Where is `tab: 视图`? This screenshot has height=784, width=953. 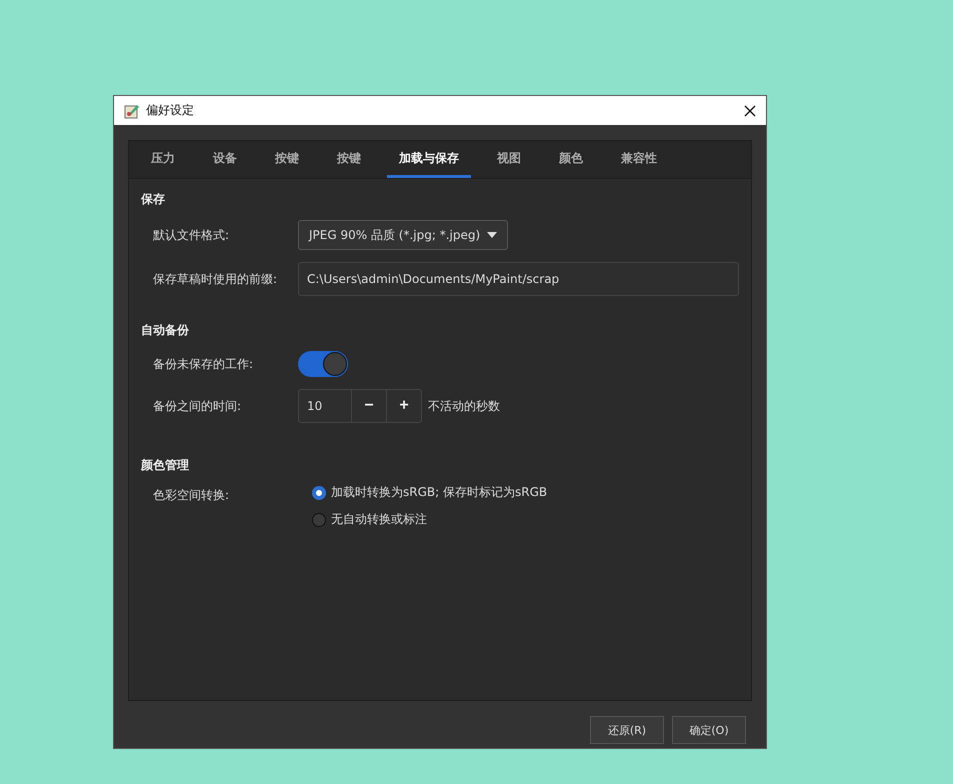 tab: 视图 is located at coordinates (509, 159).